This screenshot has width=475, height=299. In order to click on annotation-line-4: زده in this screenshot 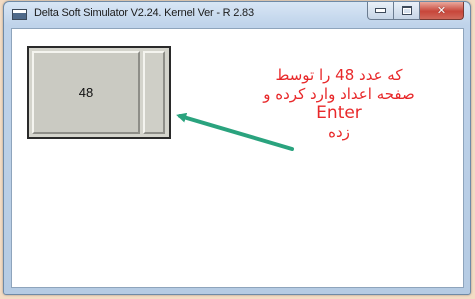, I will do `click(339, 132)`.